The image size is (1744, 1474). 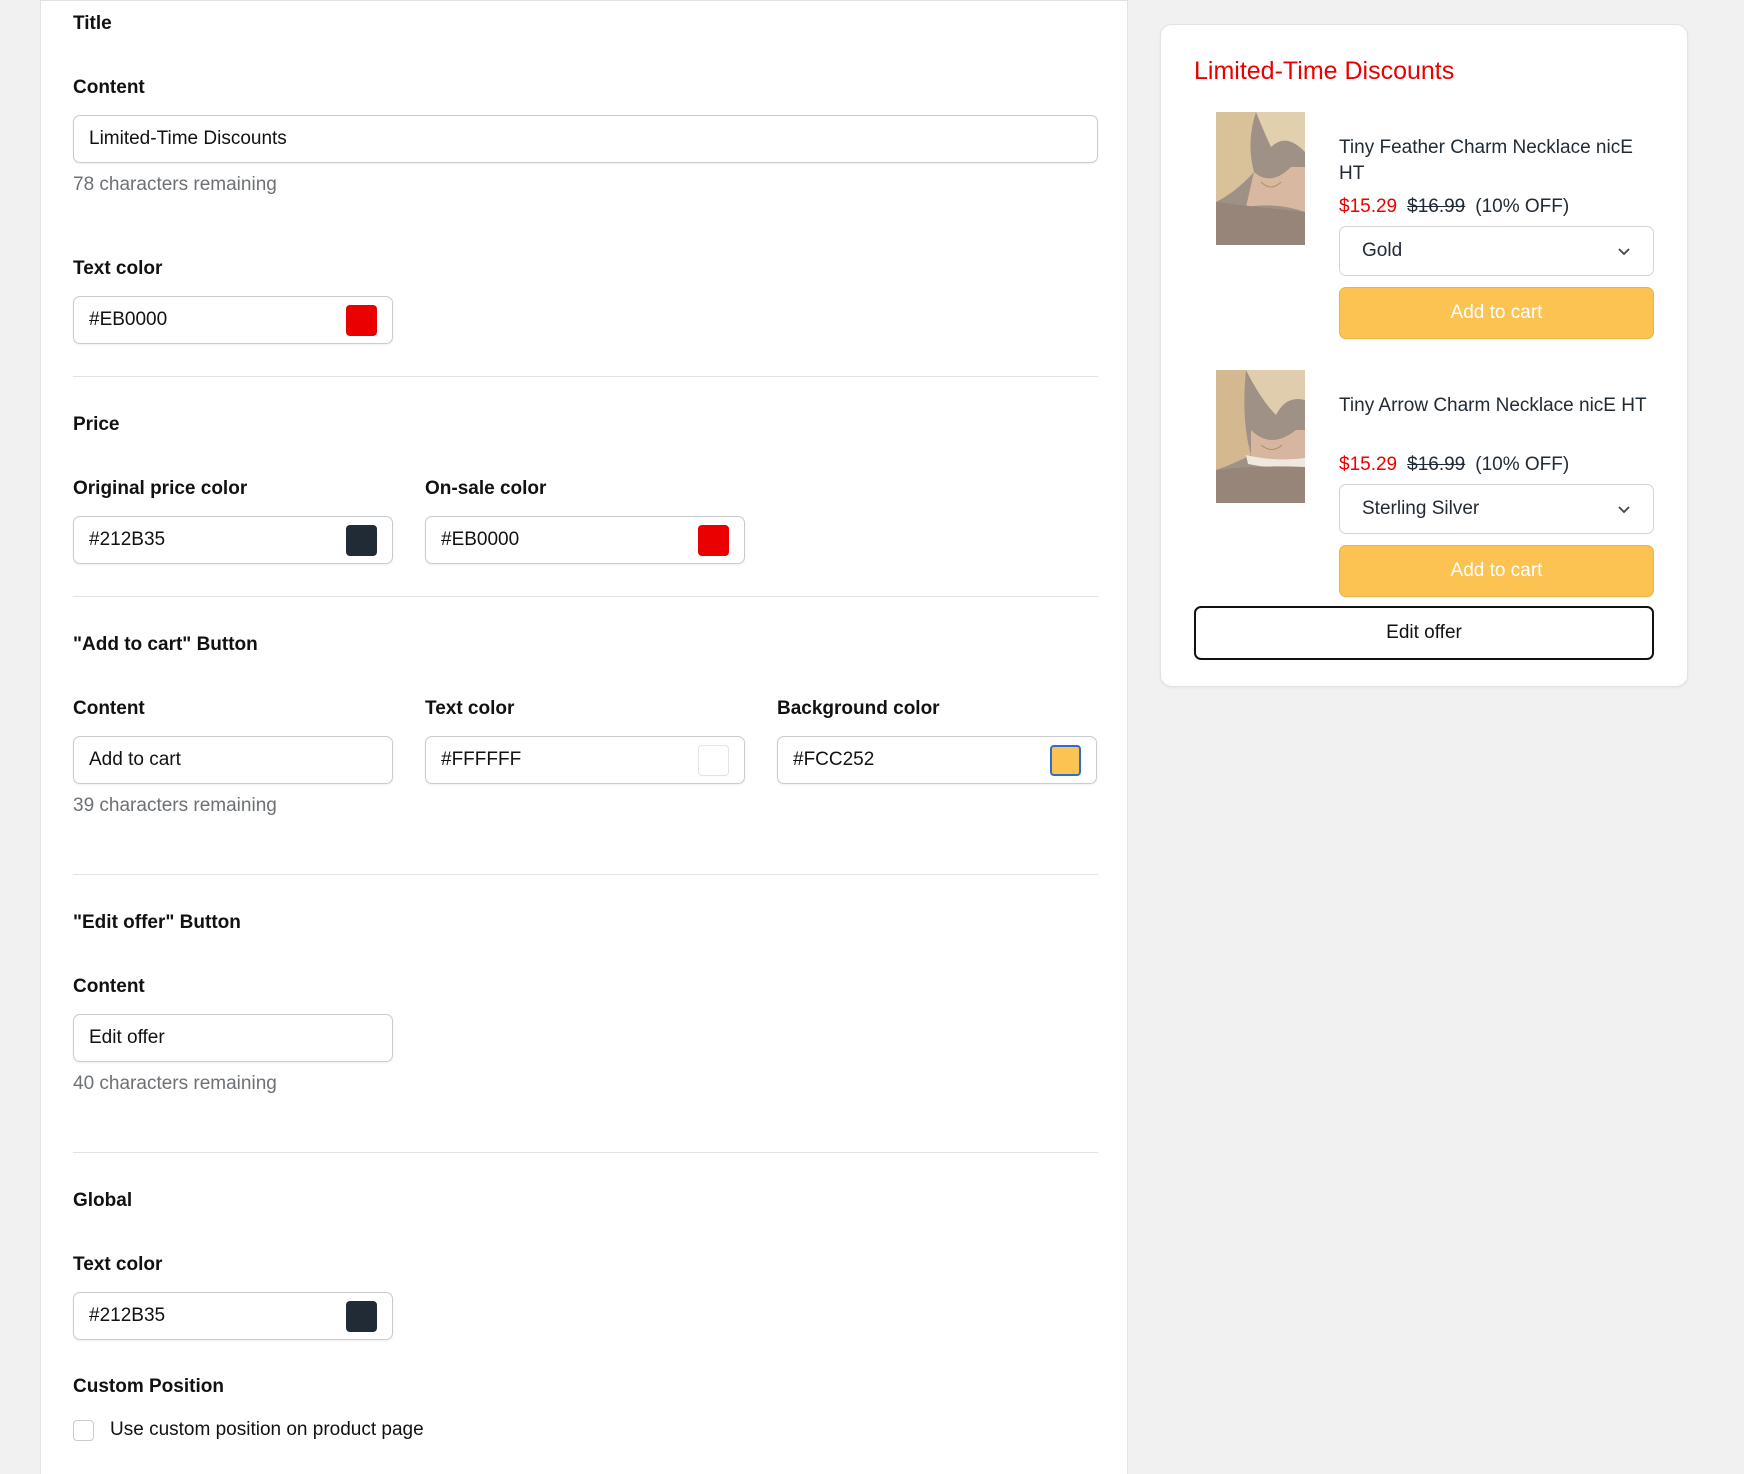 I want to click on product-name: Tiny Feather Charm Necklace nicE HT, so click(x=1499, y=161).